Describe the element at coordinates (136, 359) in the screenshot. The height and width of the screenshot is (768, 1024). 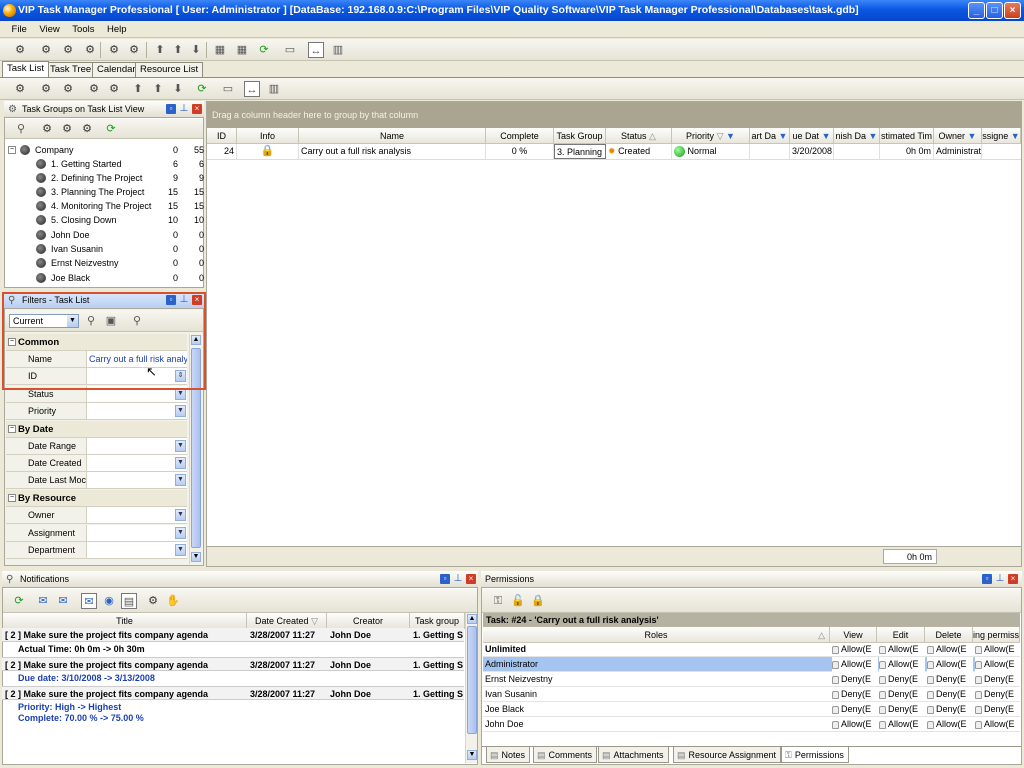
I see `name-filter-input: Carry out a full risk analysis` at that location.